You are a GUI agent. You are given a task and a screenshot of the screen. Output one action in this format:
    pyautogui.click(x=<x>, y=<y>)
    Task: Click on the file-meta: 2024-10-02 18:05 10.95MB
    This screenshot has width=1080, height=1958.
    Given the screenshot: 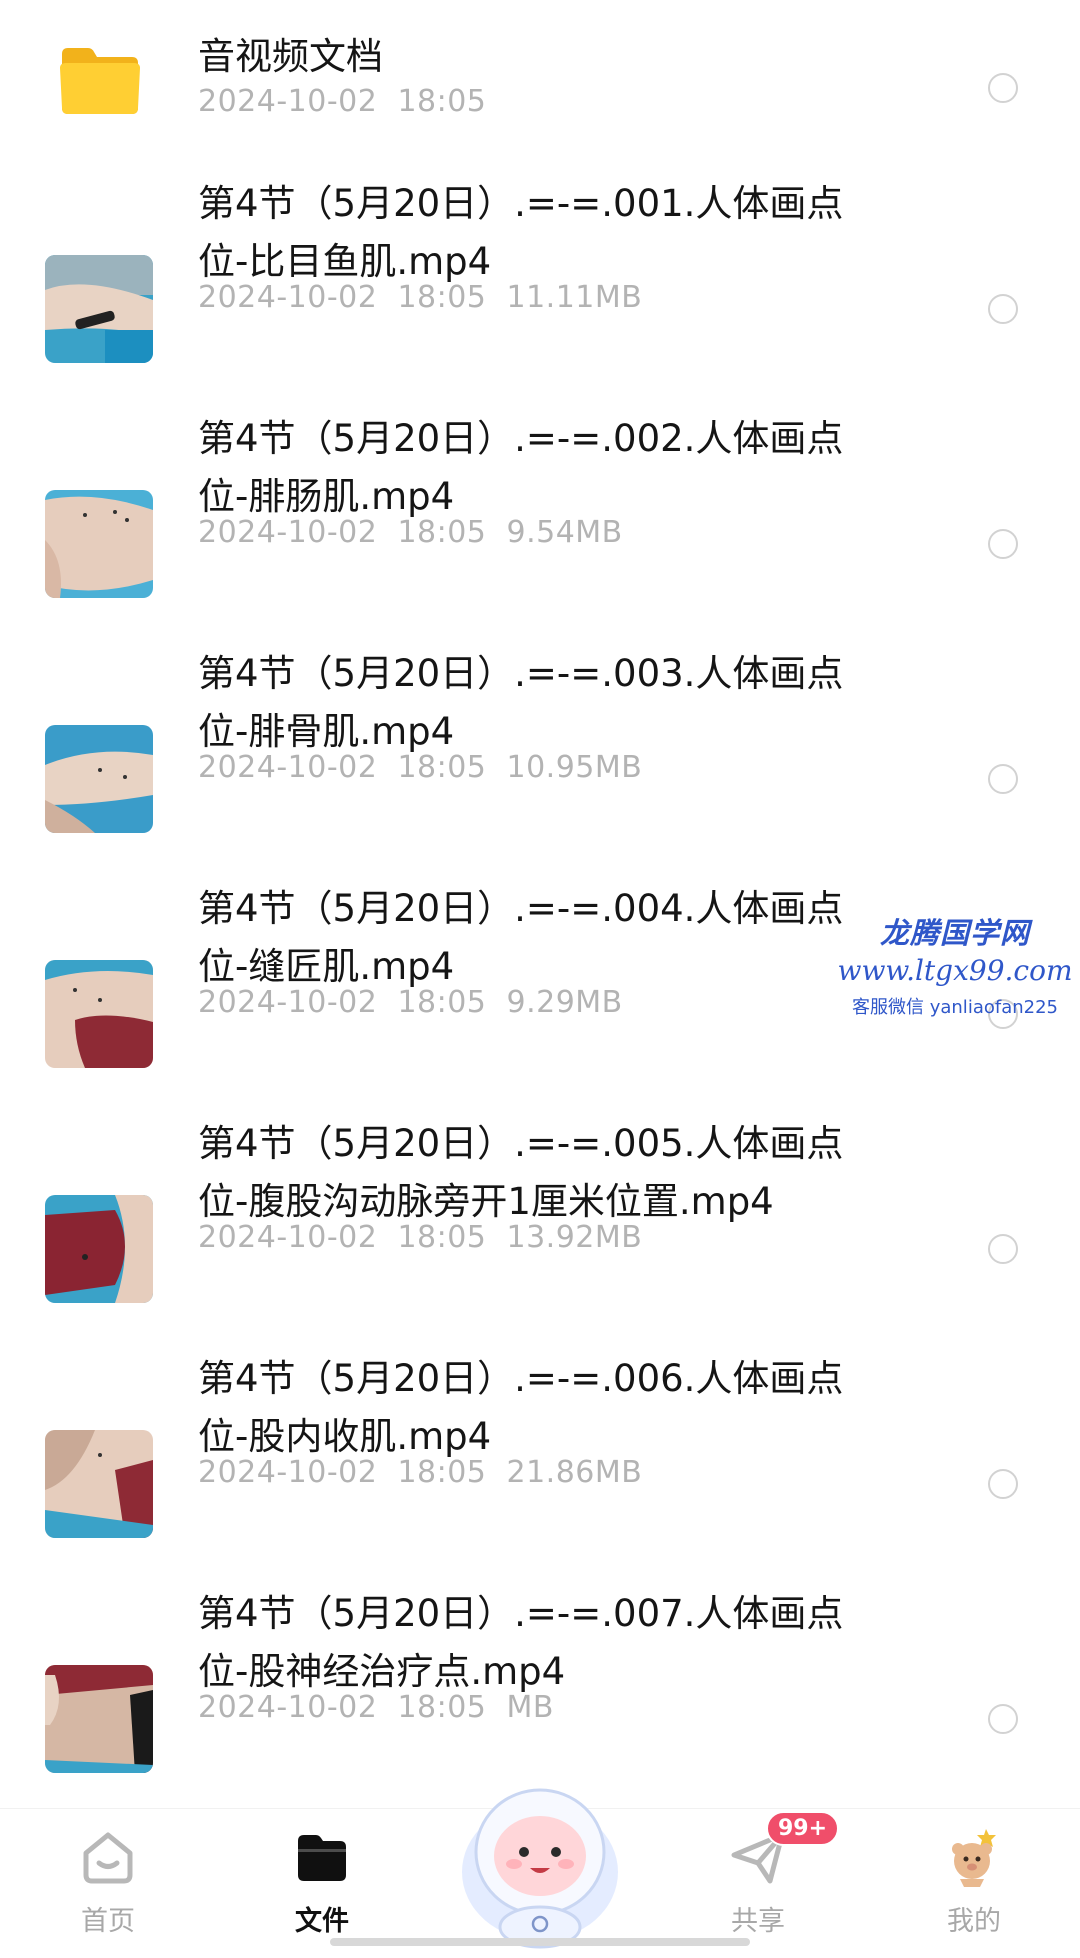 What is the action you would take?
    pyautogui.click(x=420, y=767)
    